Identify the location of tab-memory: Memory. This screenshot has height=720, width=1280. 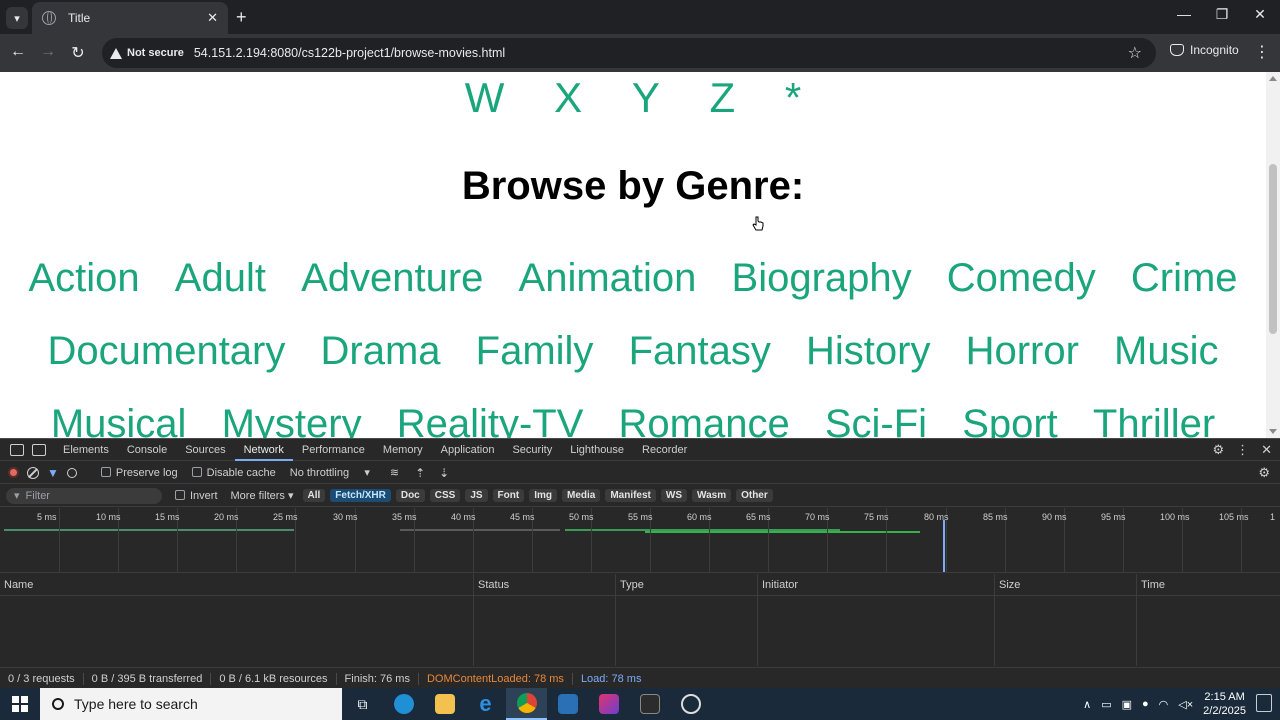
(403, 450).